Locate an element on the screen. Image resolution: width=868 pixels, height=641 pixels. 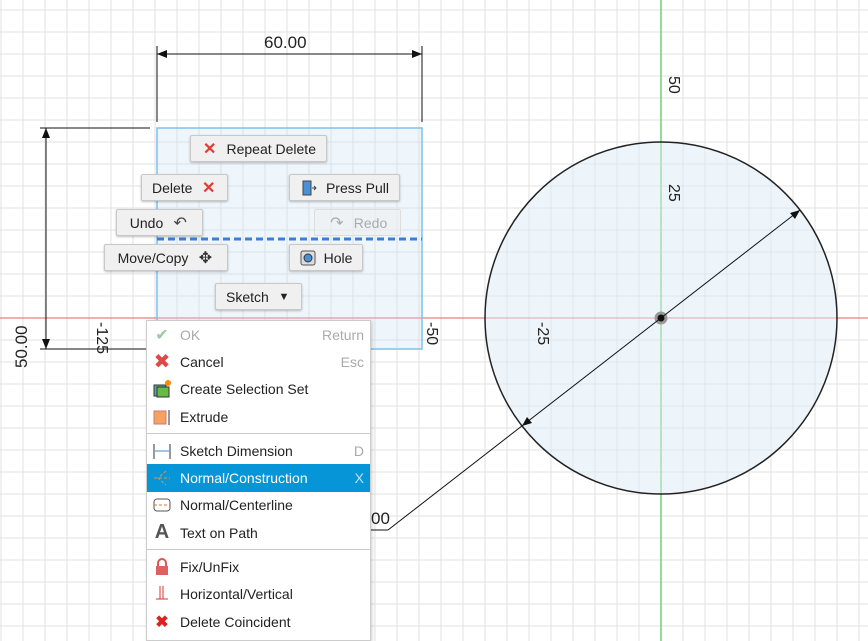
redo-icon: ↷ is located at coordinates (337, 223).